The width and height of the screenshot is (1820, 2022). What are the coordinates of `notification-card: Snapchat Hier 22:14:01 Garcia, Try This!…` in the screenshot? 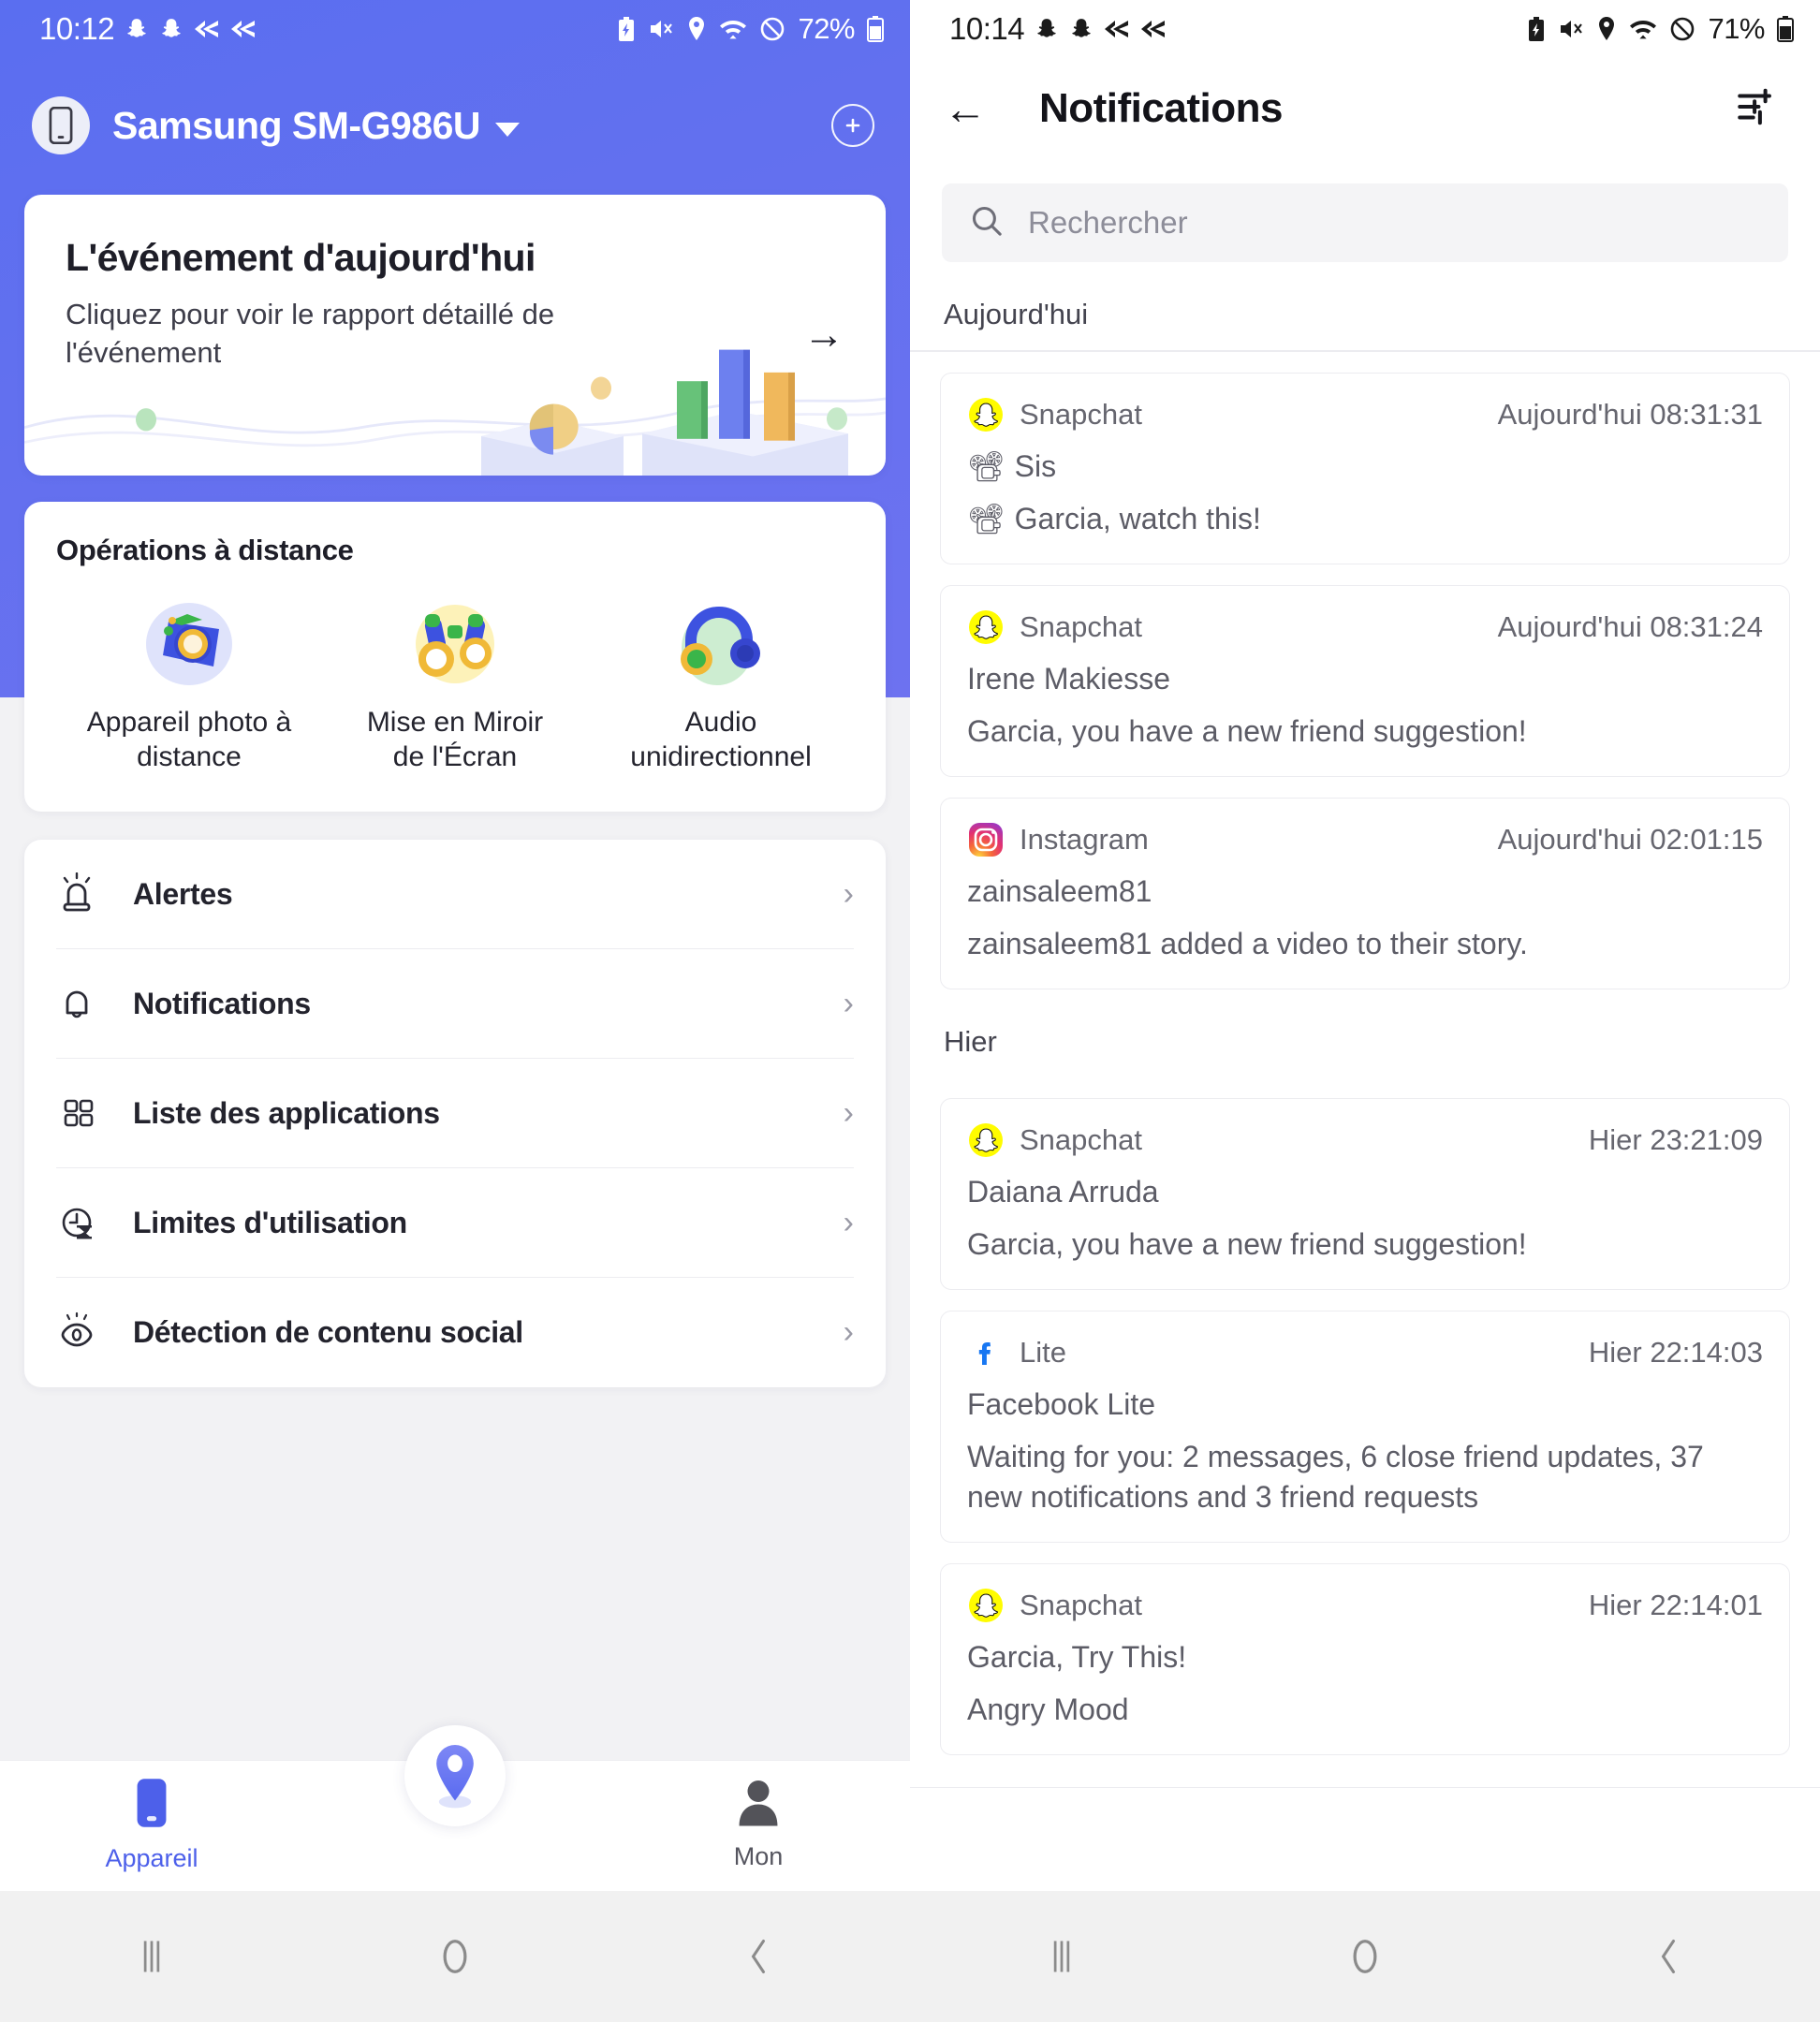 It's located at (1365, 1658).